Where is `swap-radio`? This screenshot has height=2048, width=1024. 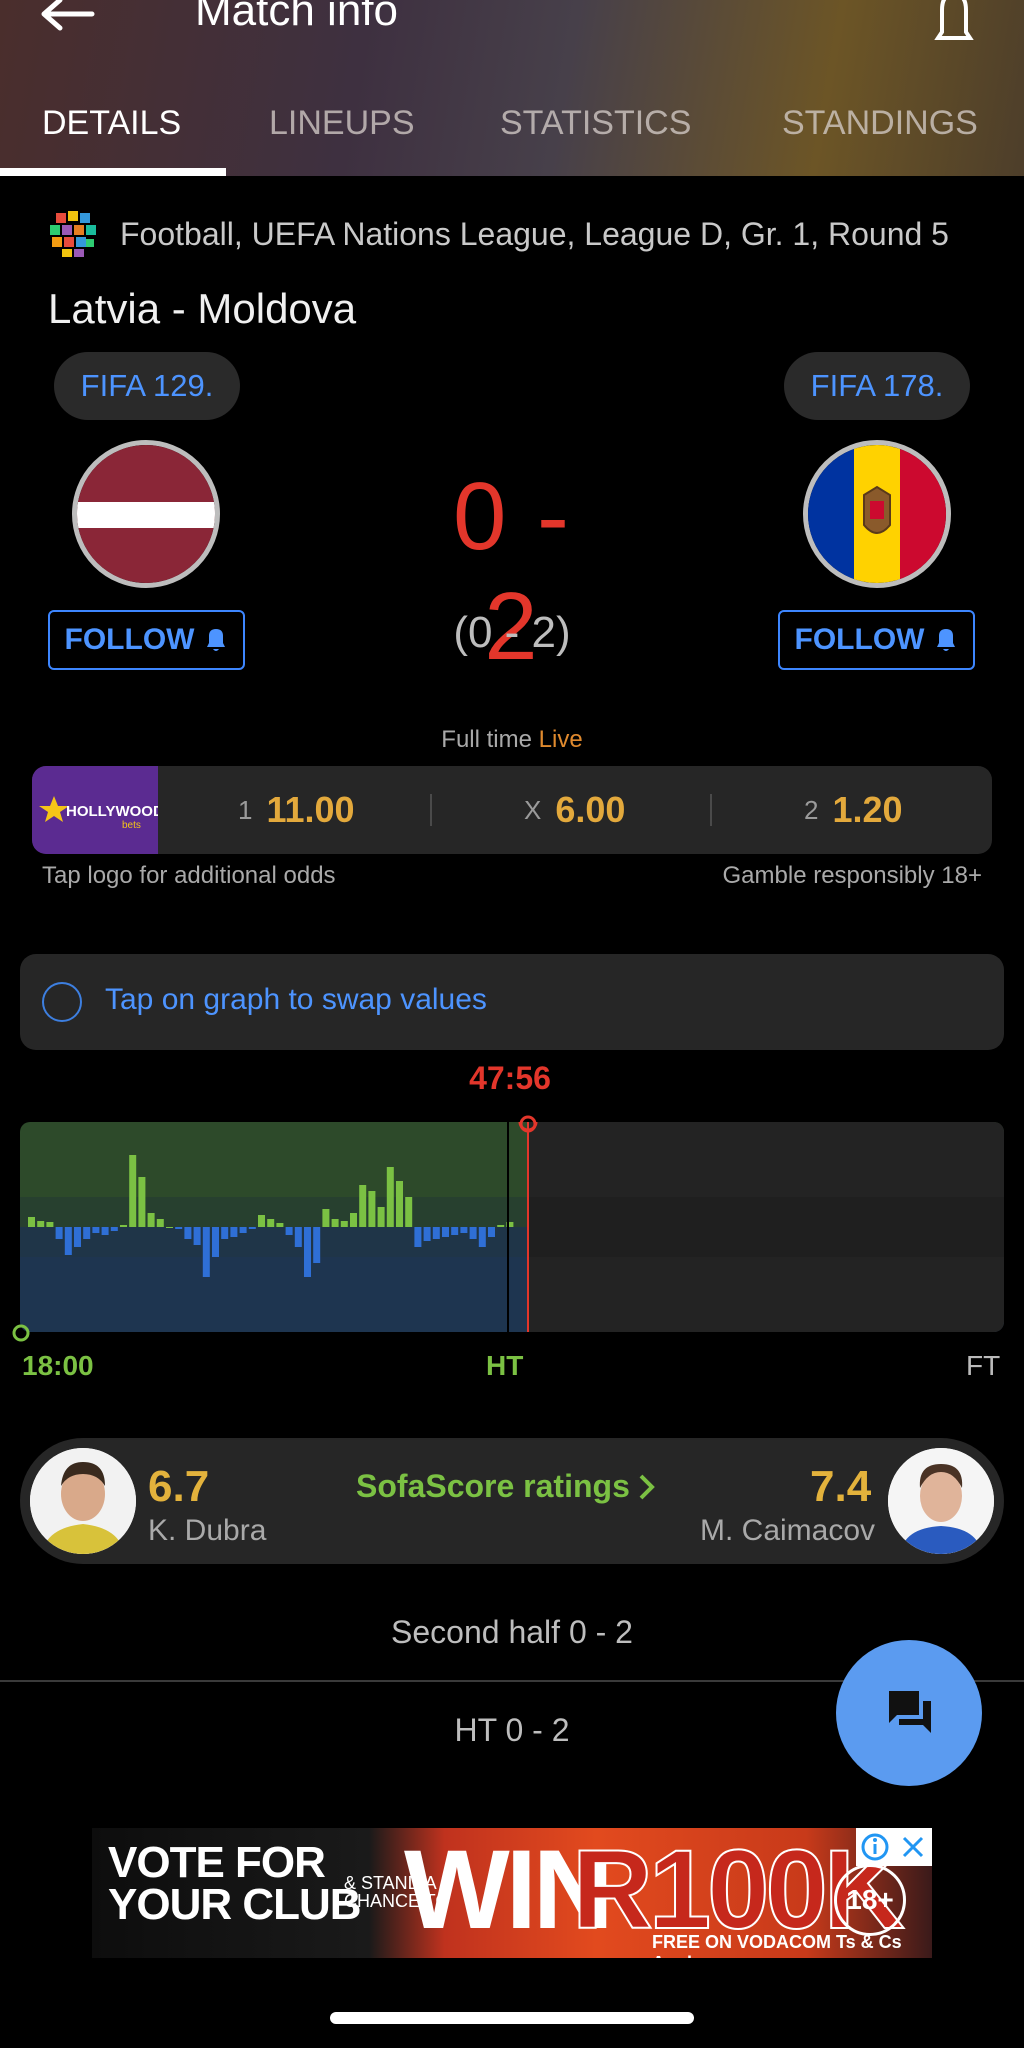 swap-radio is located at coordinates (62, 1002).